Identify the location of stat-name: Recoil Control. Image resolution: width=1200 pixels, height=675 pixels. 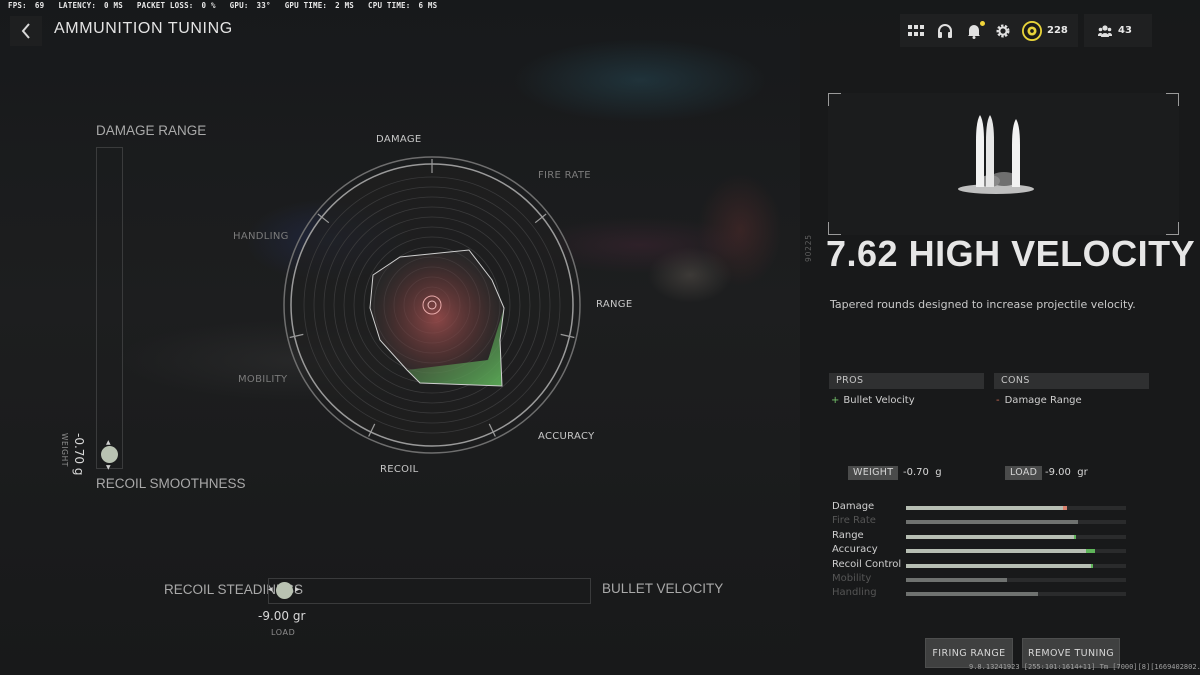
(867, 564).